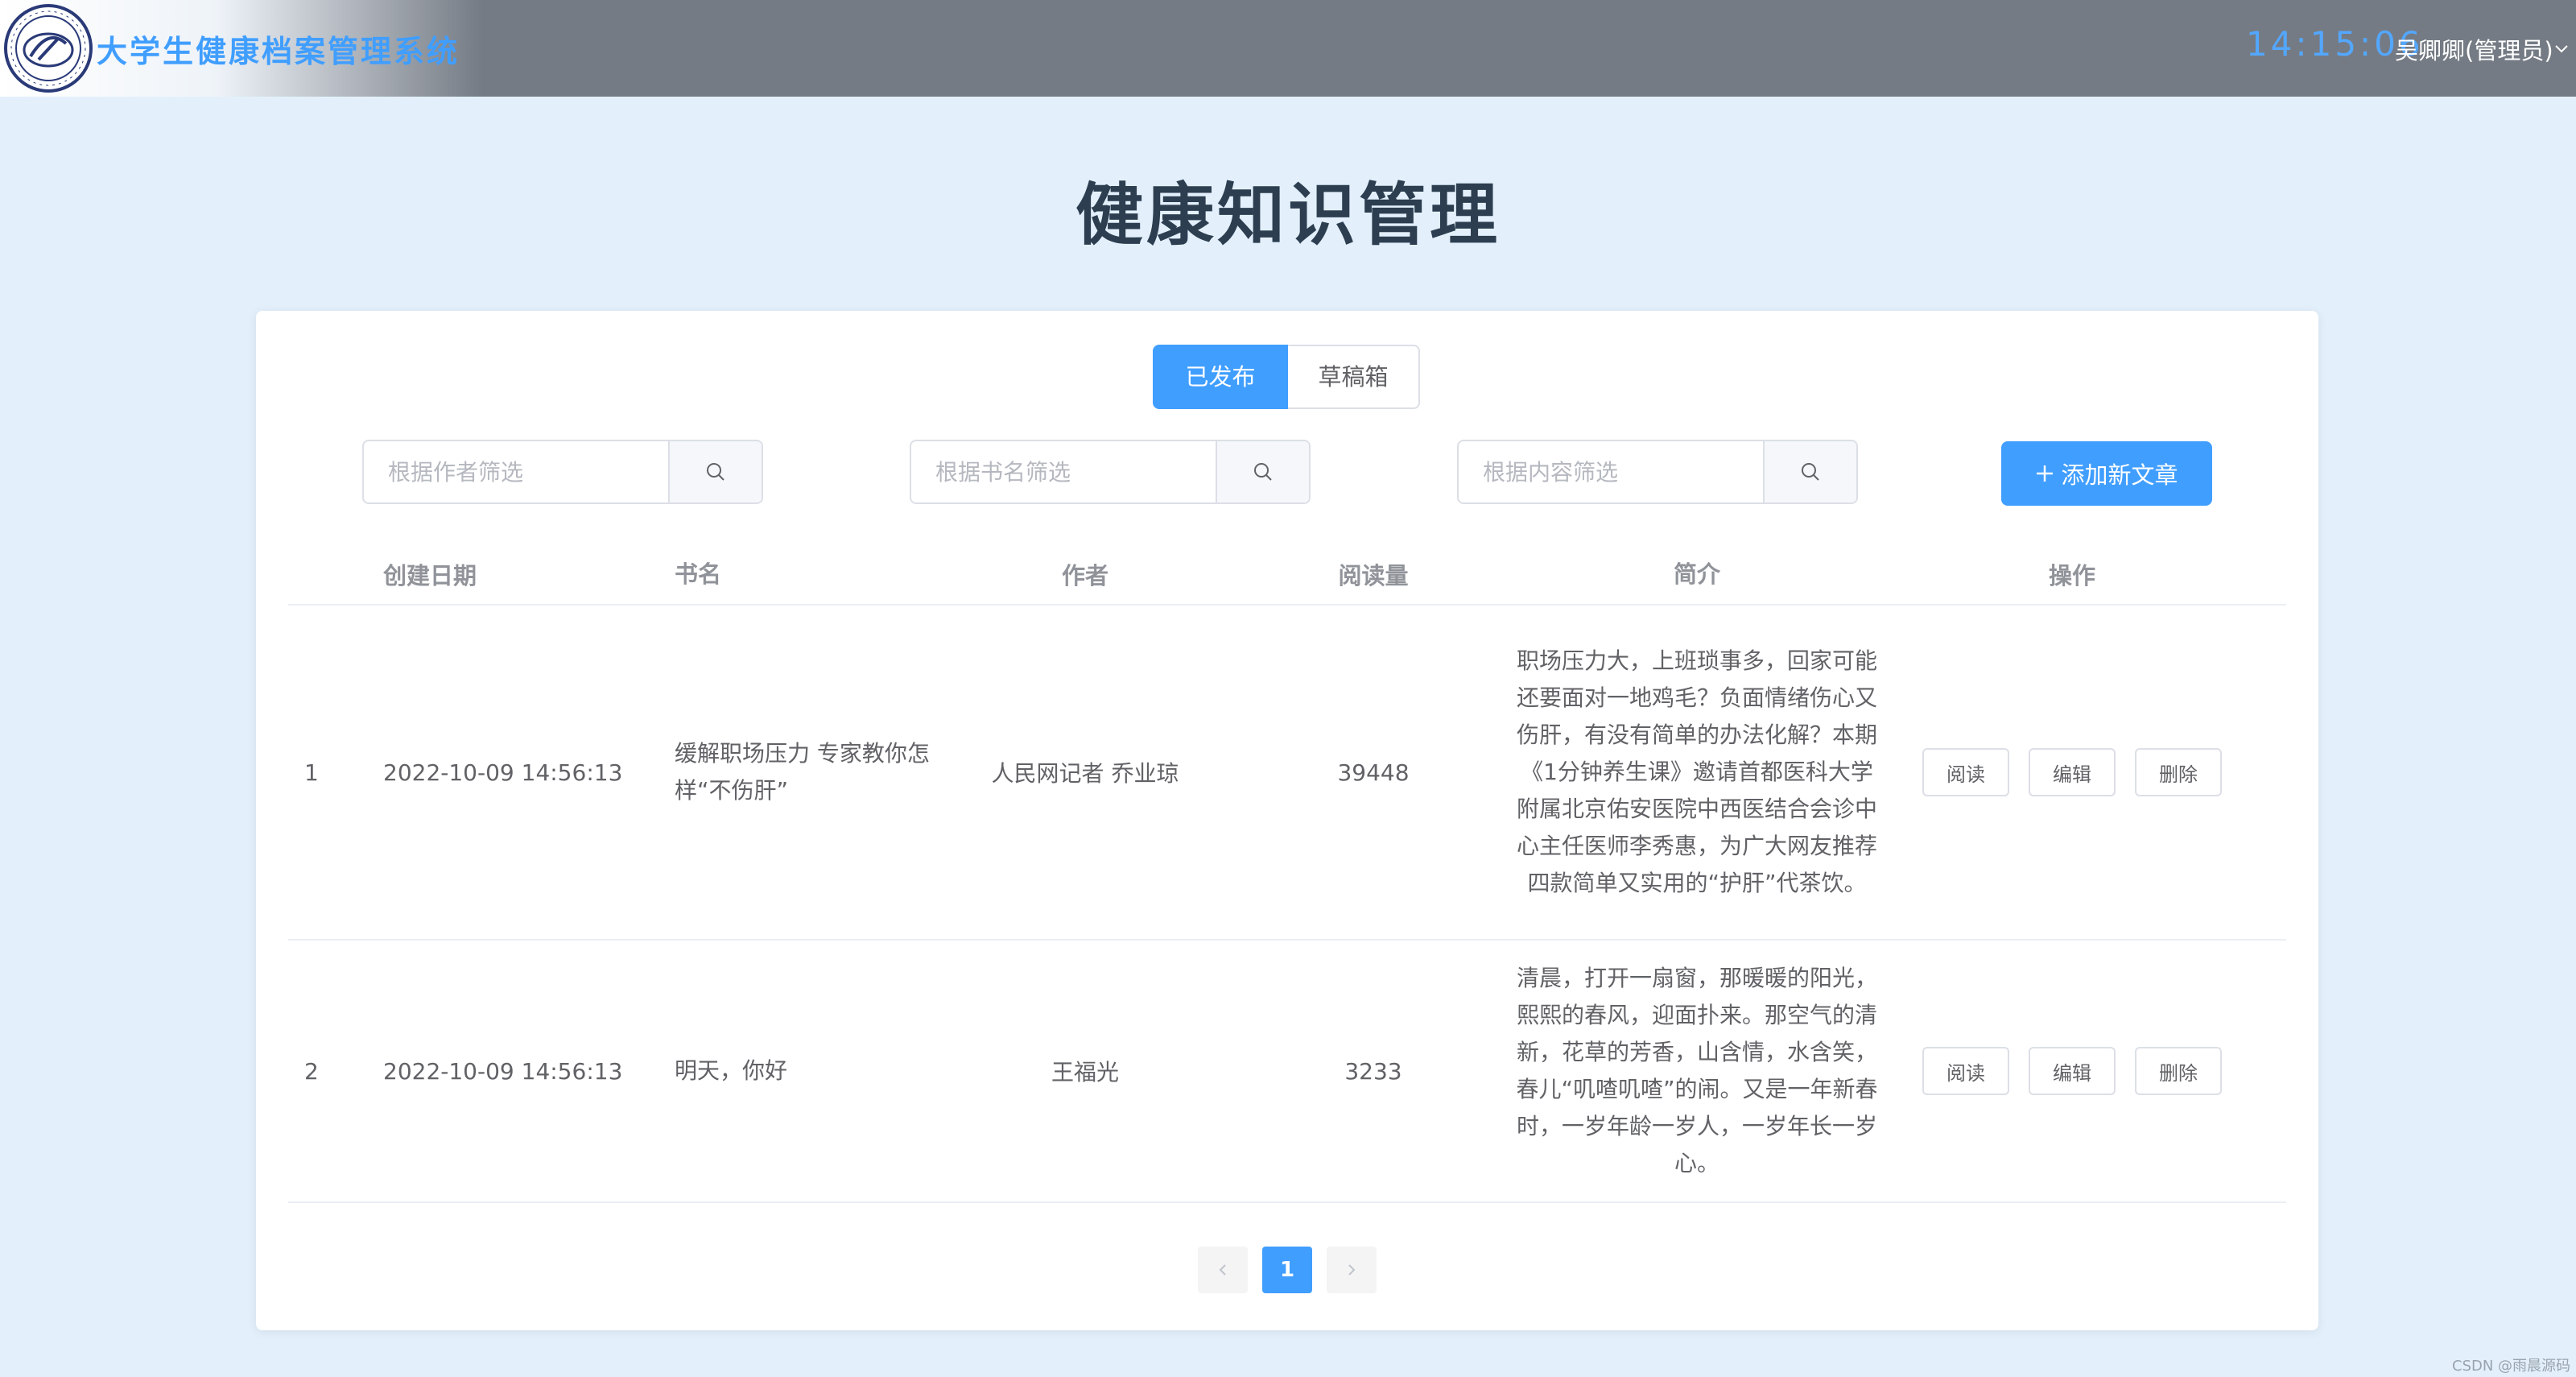 The height and width of the screenshot is (1377, 2576). I want to click on tab-published: 已发布, so click(1220, 377).